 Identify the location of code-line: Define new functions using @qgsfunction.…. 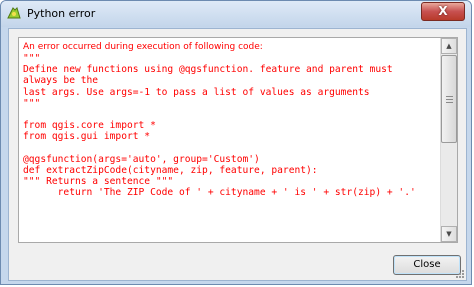
(208, 70).